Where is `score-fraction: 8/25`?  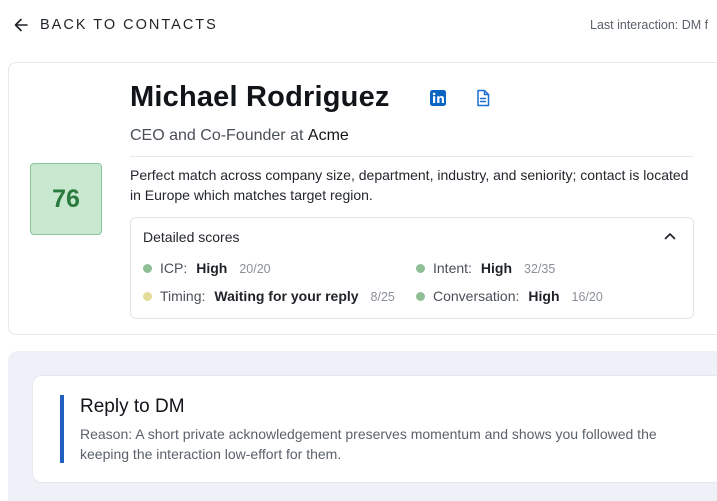 score-fraction: 8/25 is located at coordinates (382, 297).